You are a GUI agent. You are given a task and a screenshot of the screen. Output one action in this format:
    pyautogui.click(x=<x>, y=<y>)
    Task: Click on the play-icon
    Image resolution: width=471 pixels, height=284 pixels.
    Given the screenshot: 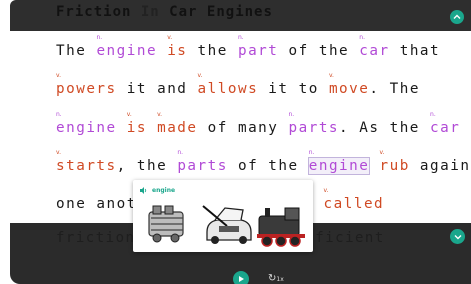 What is the action you would take?
    pyautogui.click(x=241, y=279)
    